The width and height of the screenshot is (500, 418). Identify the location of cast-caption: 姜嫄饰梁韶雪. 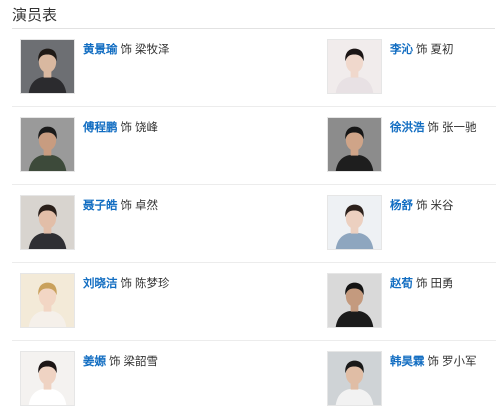
(120, 361).